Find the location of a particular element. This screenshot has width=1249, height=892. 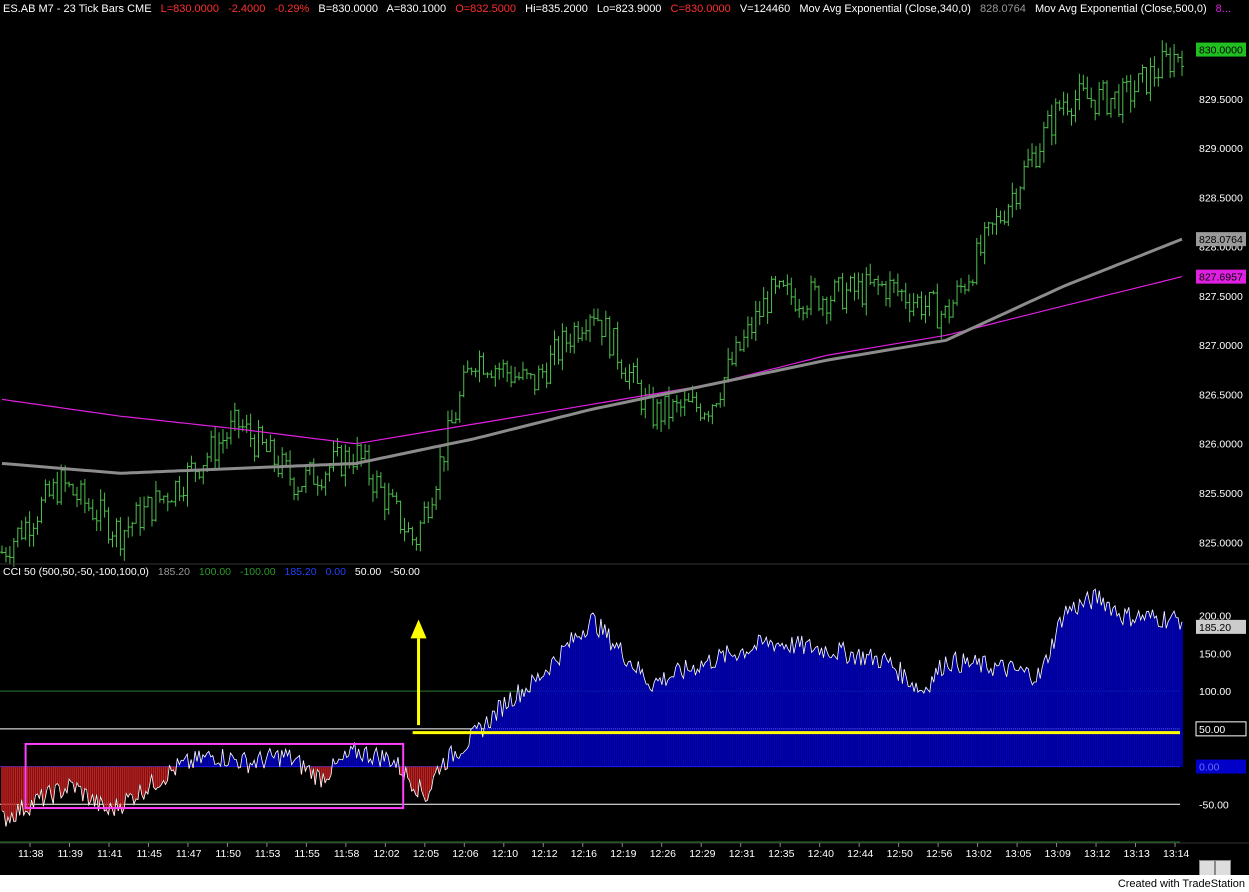

time-tick-label: 11:53 is located at coordinates (268, 854).